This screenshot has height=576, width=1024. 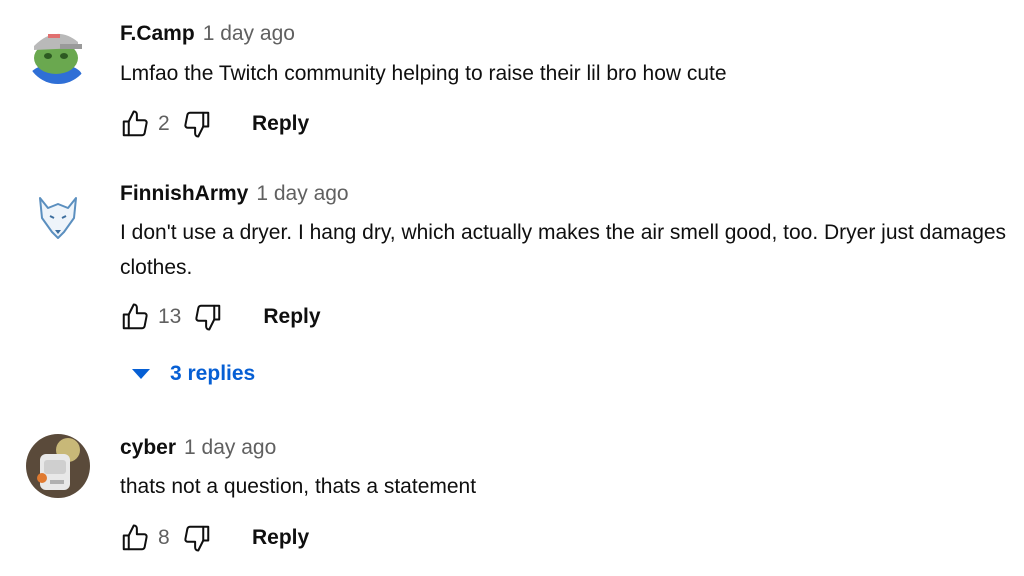 I want to click on like-count: 13, so click(x=170, y=316).